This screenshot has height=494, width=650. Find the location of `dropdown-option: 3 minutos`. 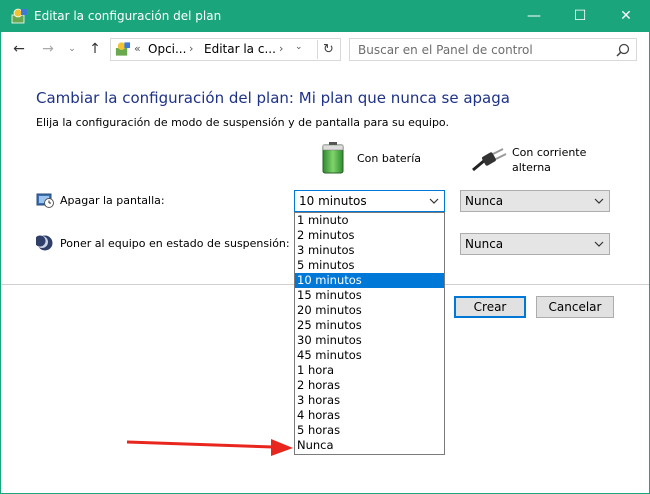

dropdown-option: 3 minutos is located at coordinates (369, 250).